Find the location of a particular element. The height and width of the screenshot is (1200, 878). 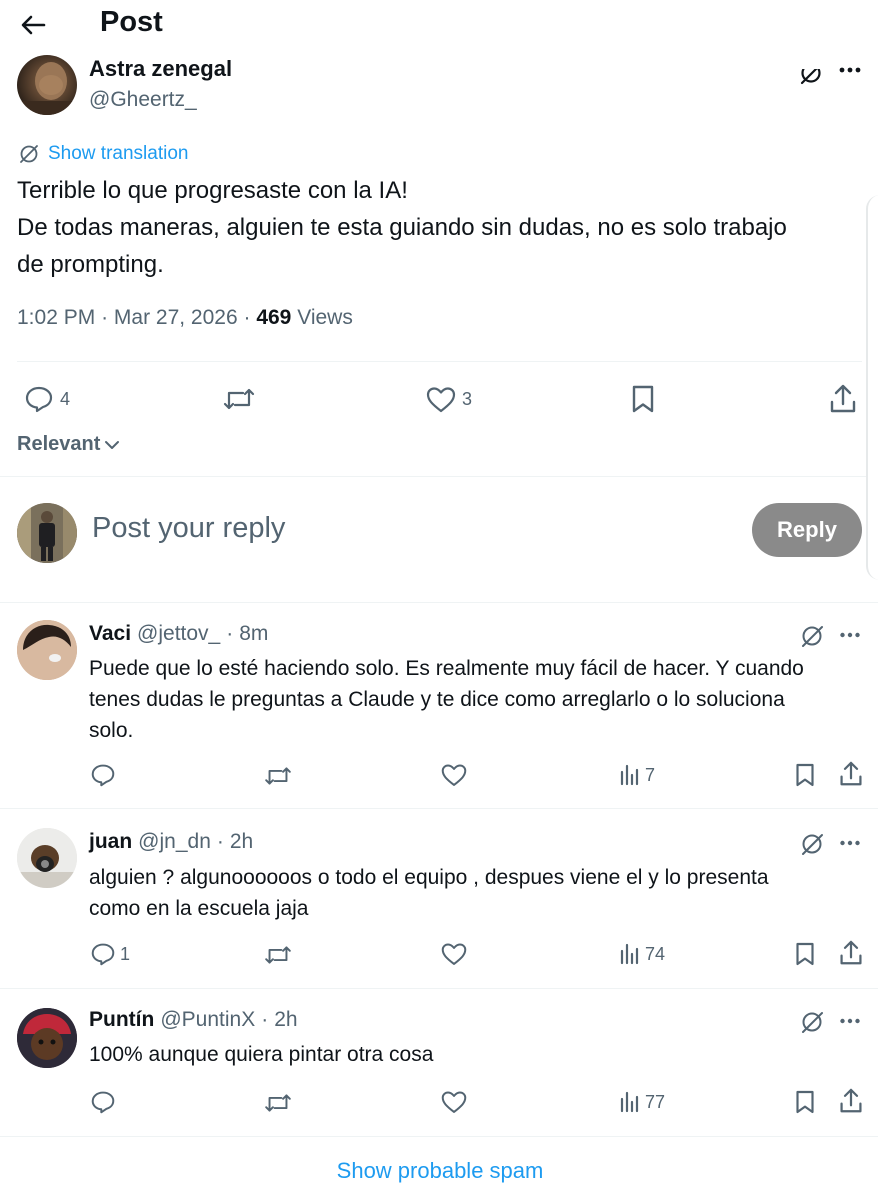

reply-action: 1 is located at coordinates (110, 954).